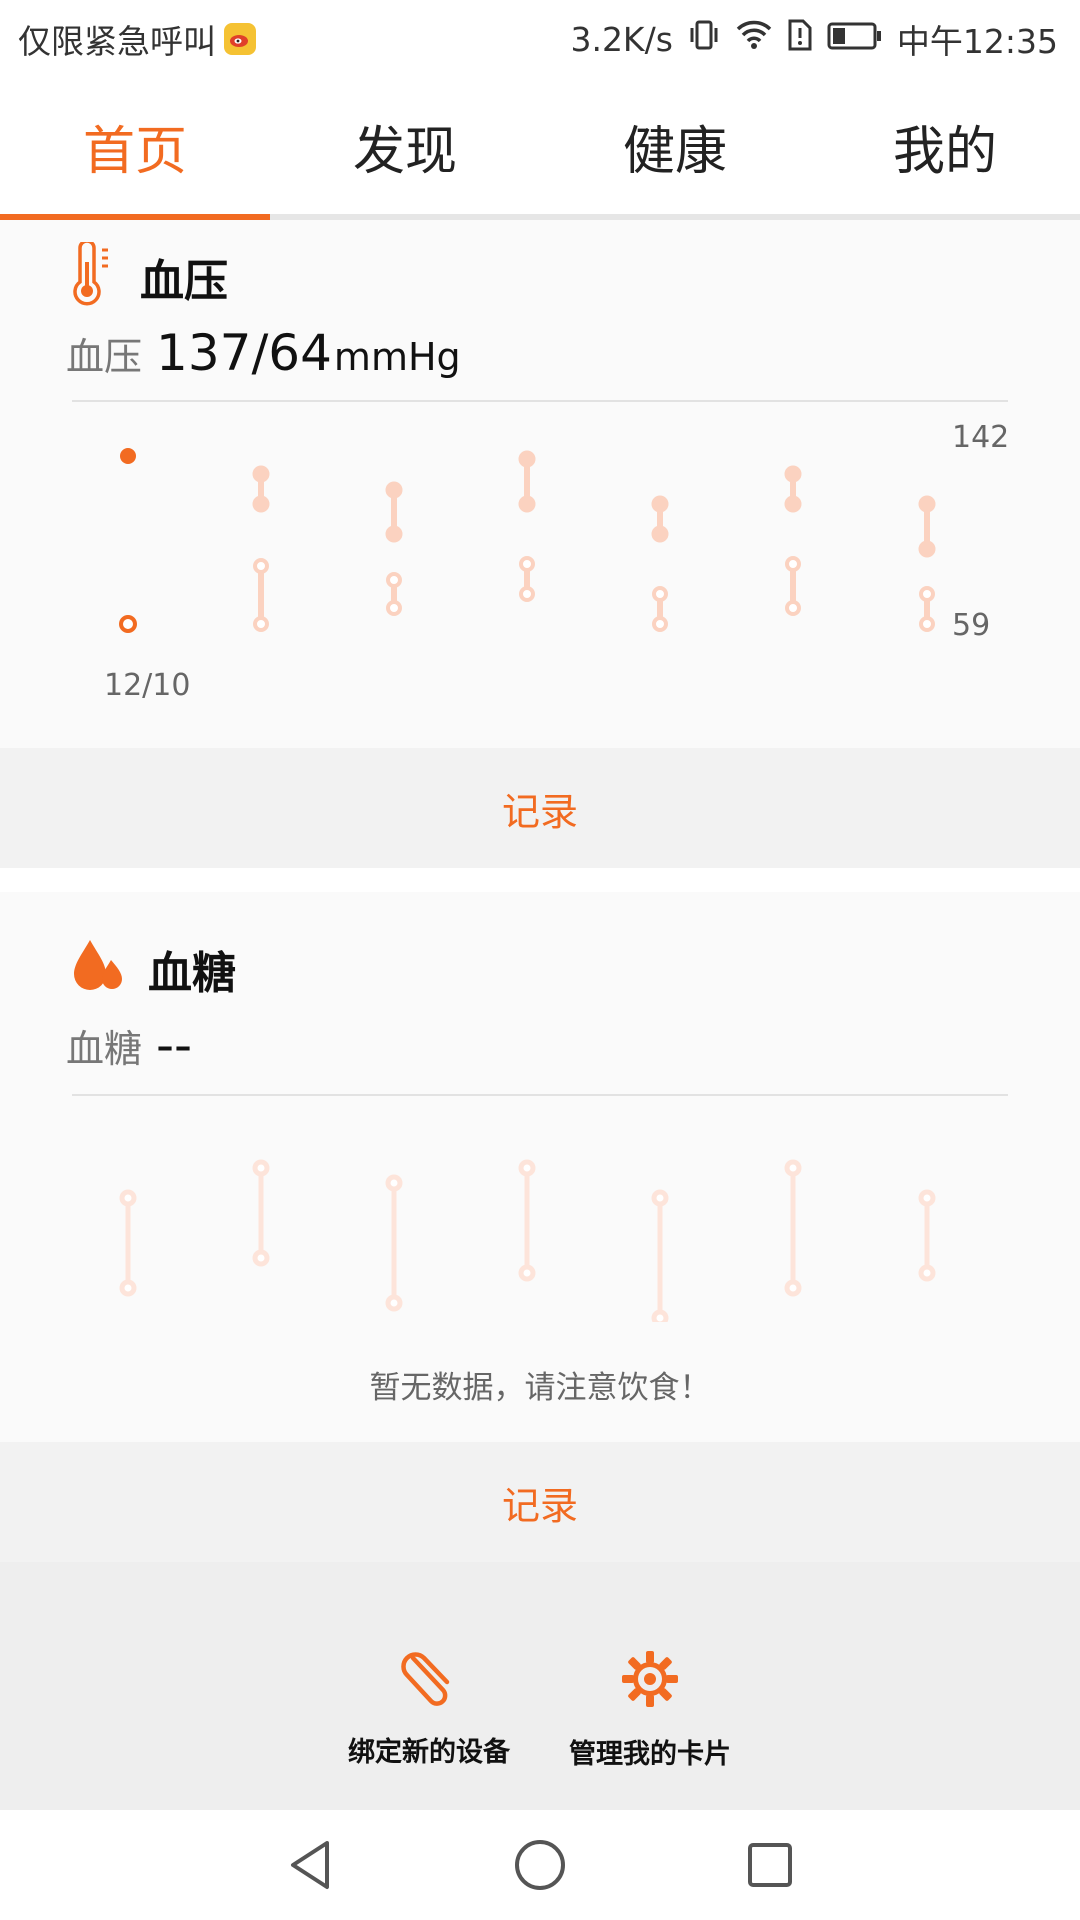  What do you see at coordinates (814, 39) in the screenshot?
I see `status-right: 3.2K/s 中午12:35` at bounding box center [814, 39].